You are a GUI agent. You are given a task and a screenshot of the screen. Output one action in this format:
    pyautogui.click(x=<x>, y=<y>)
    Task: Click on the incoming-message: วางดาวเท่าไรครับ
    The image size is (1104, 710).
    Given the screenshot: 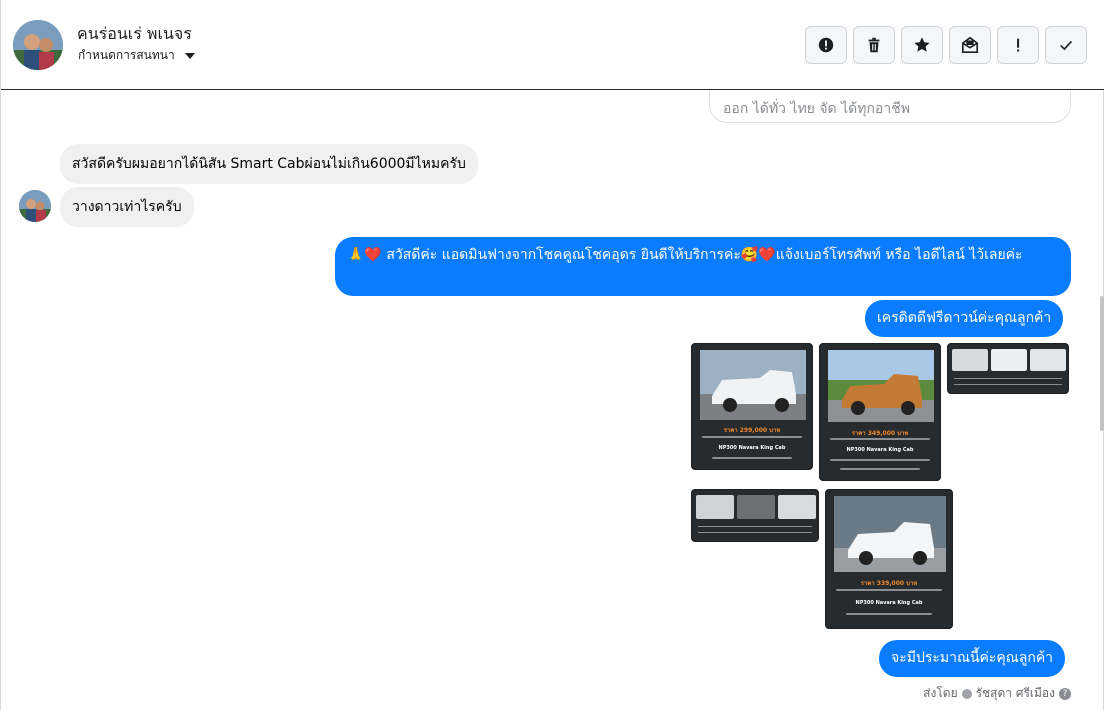 What is the action you would take?
    pyautogui.click(x=127, y=207)
    